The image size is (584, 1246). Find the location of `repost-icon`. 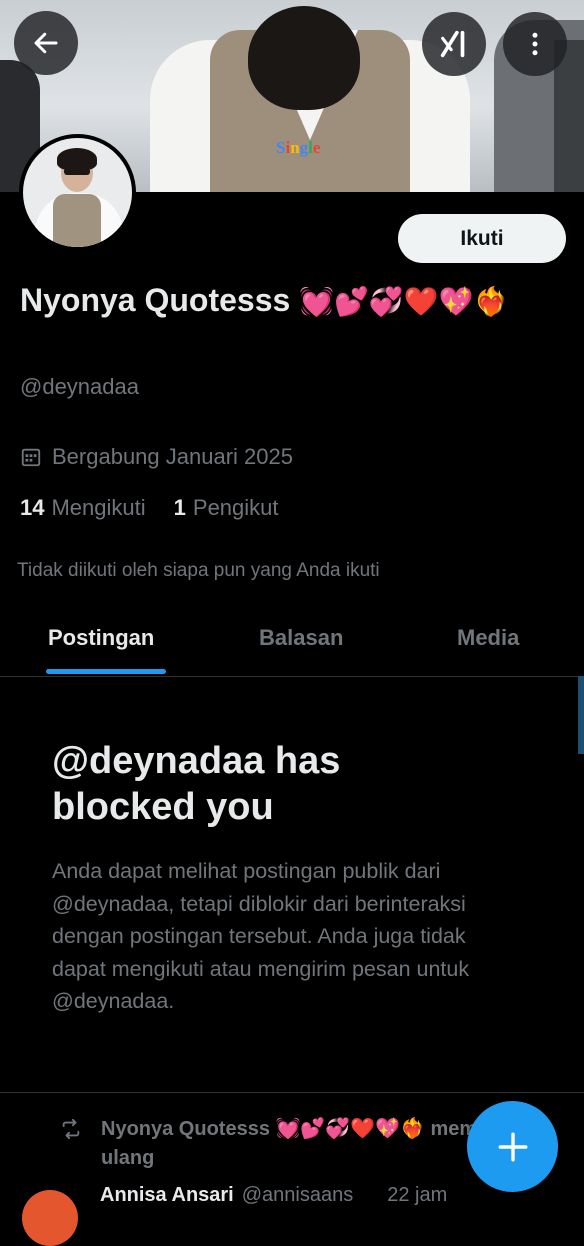

repost-icon is located at coordinates (71, 1129).